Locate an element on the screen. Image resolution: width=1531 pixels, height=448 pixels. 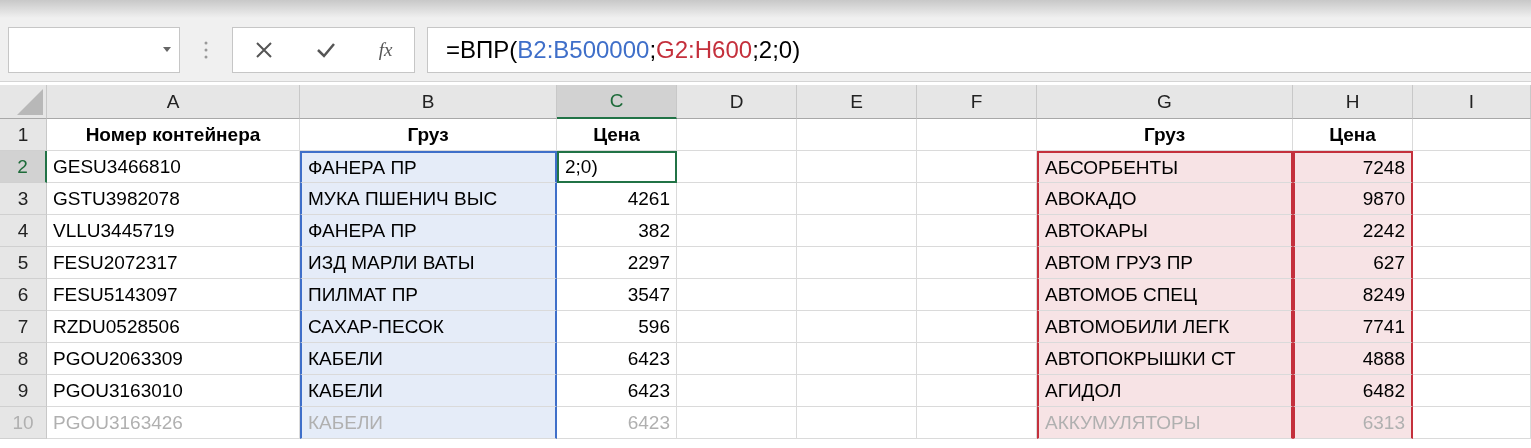
table-cell: 7741 is located at coordinates (1353, 327).